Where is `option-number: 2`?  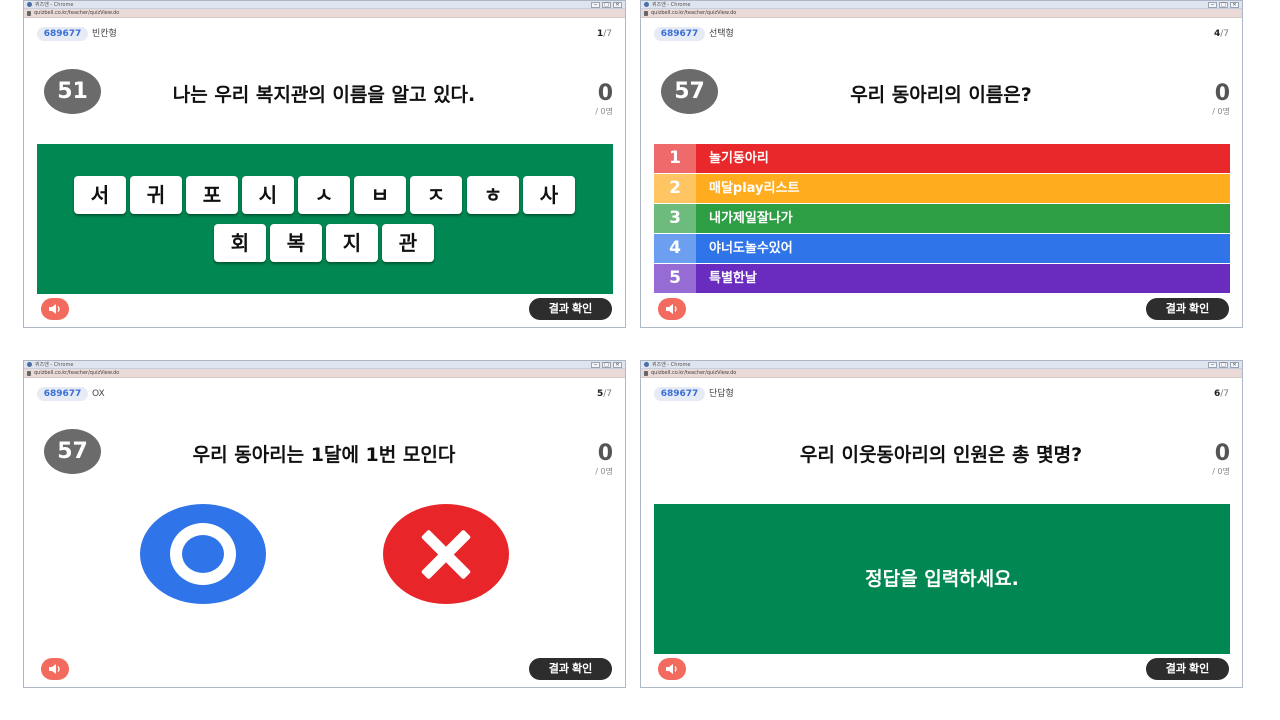
option-number: 2 is located at coordinates (675, 188).